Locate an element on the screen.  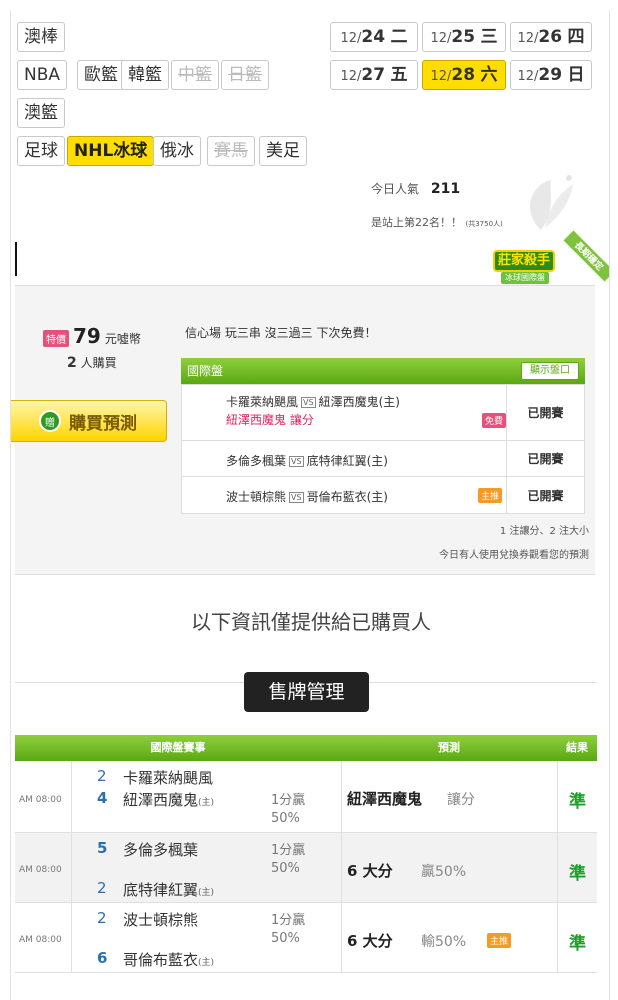
buyers-label: 人購買 is located at coordinates (98, 363).